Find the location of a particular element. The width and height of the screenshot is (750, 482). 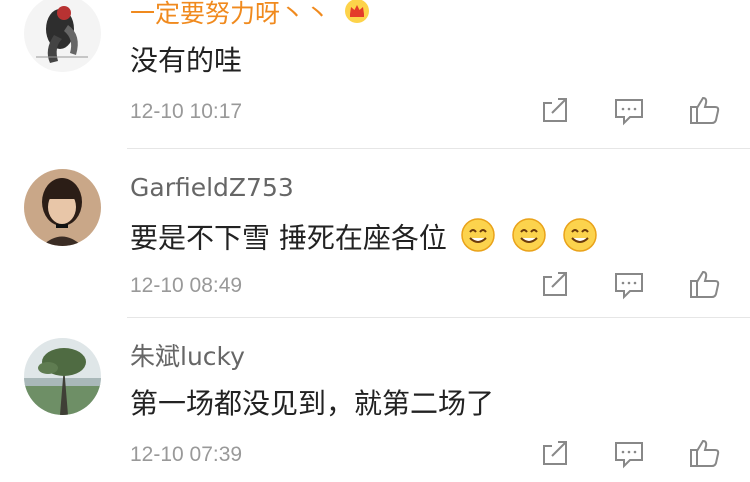

username: GarfieldZ753 is located at coordinates (212, 188).